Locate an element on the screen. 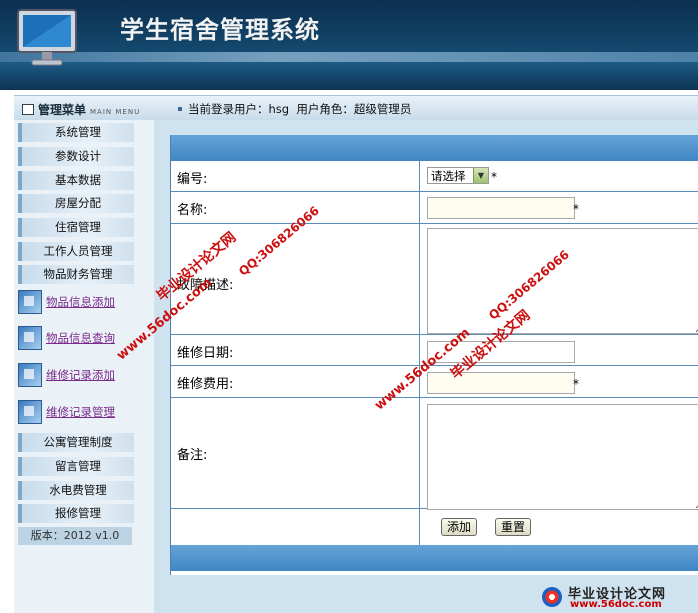 The height and width of the screenshot is (613, 698). number-label: 编号: is located at coordinates (192, 179).